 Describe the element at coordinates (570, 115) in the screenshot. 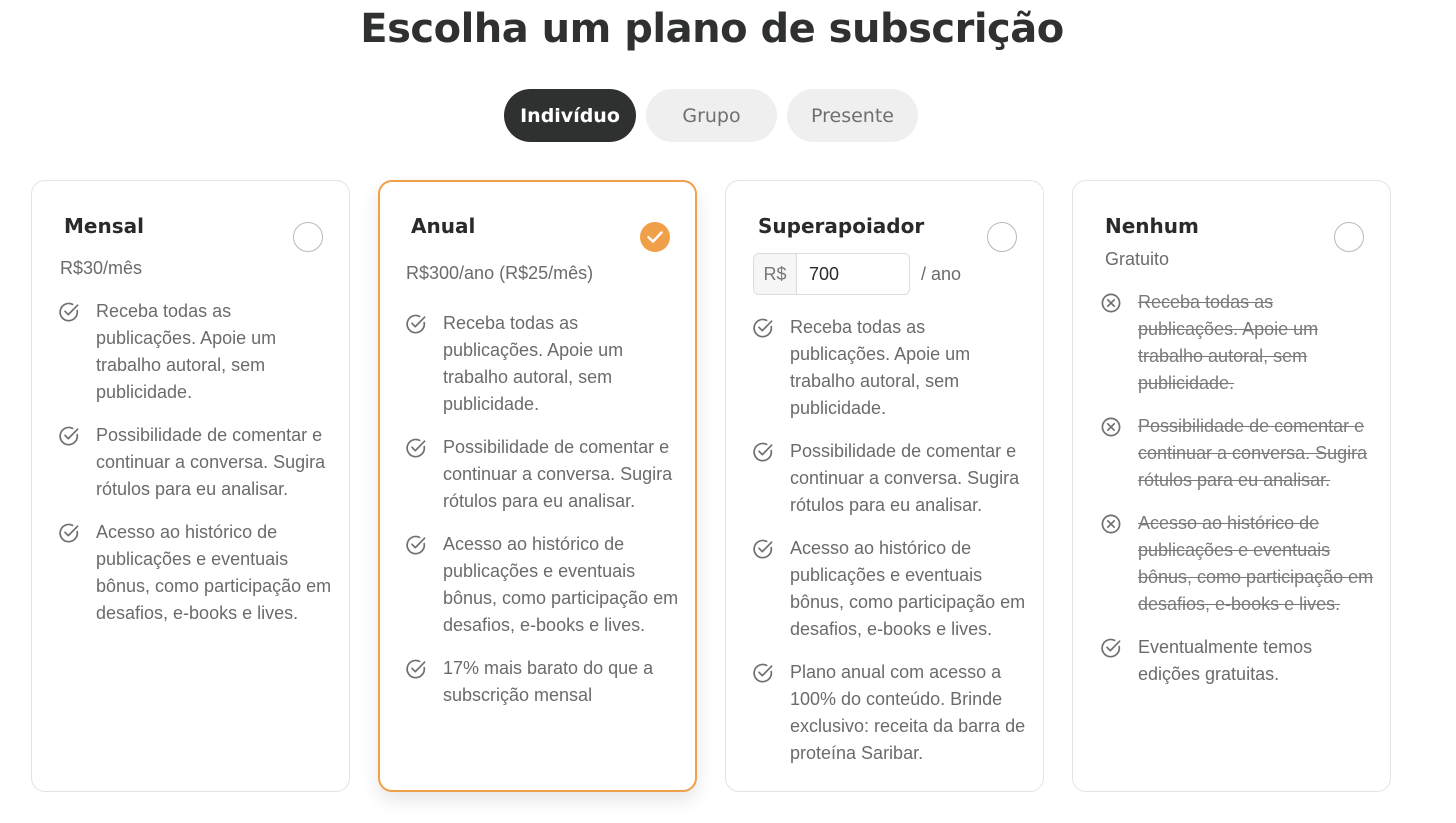

I see `tab-individuo: Indivíduo` at that location.